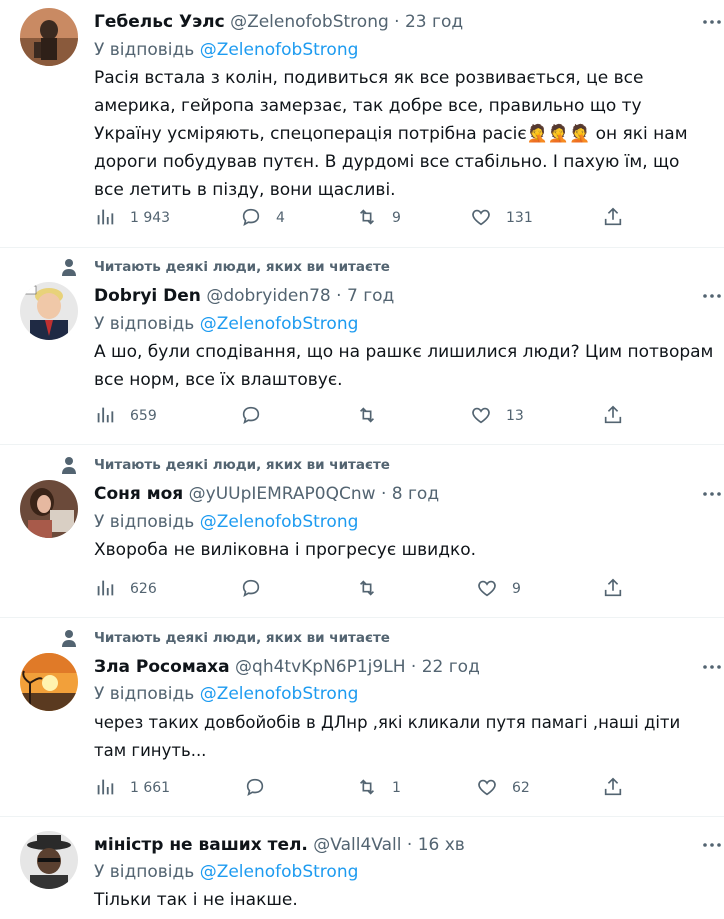 This screenshot has width=724, height=919. I want to click on like-count: 62, so click(521, 788).